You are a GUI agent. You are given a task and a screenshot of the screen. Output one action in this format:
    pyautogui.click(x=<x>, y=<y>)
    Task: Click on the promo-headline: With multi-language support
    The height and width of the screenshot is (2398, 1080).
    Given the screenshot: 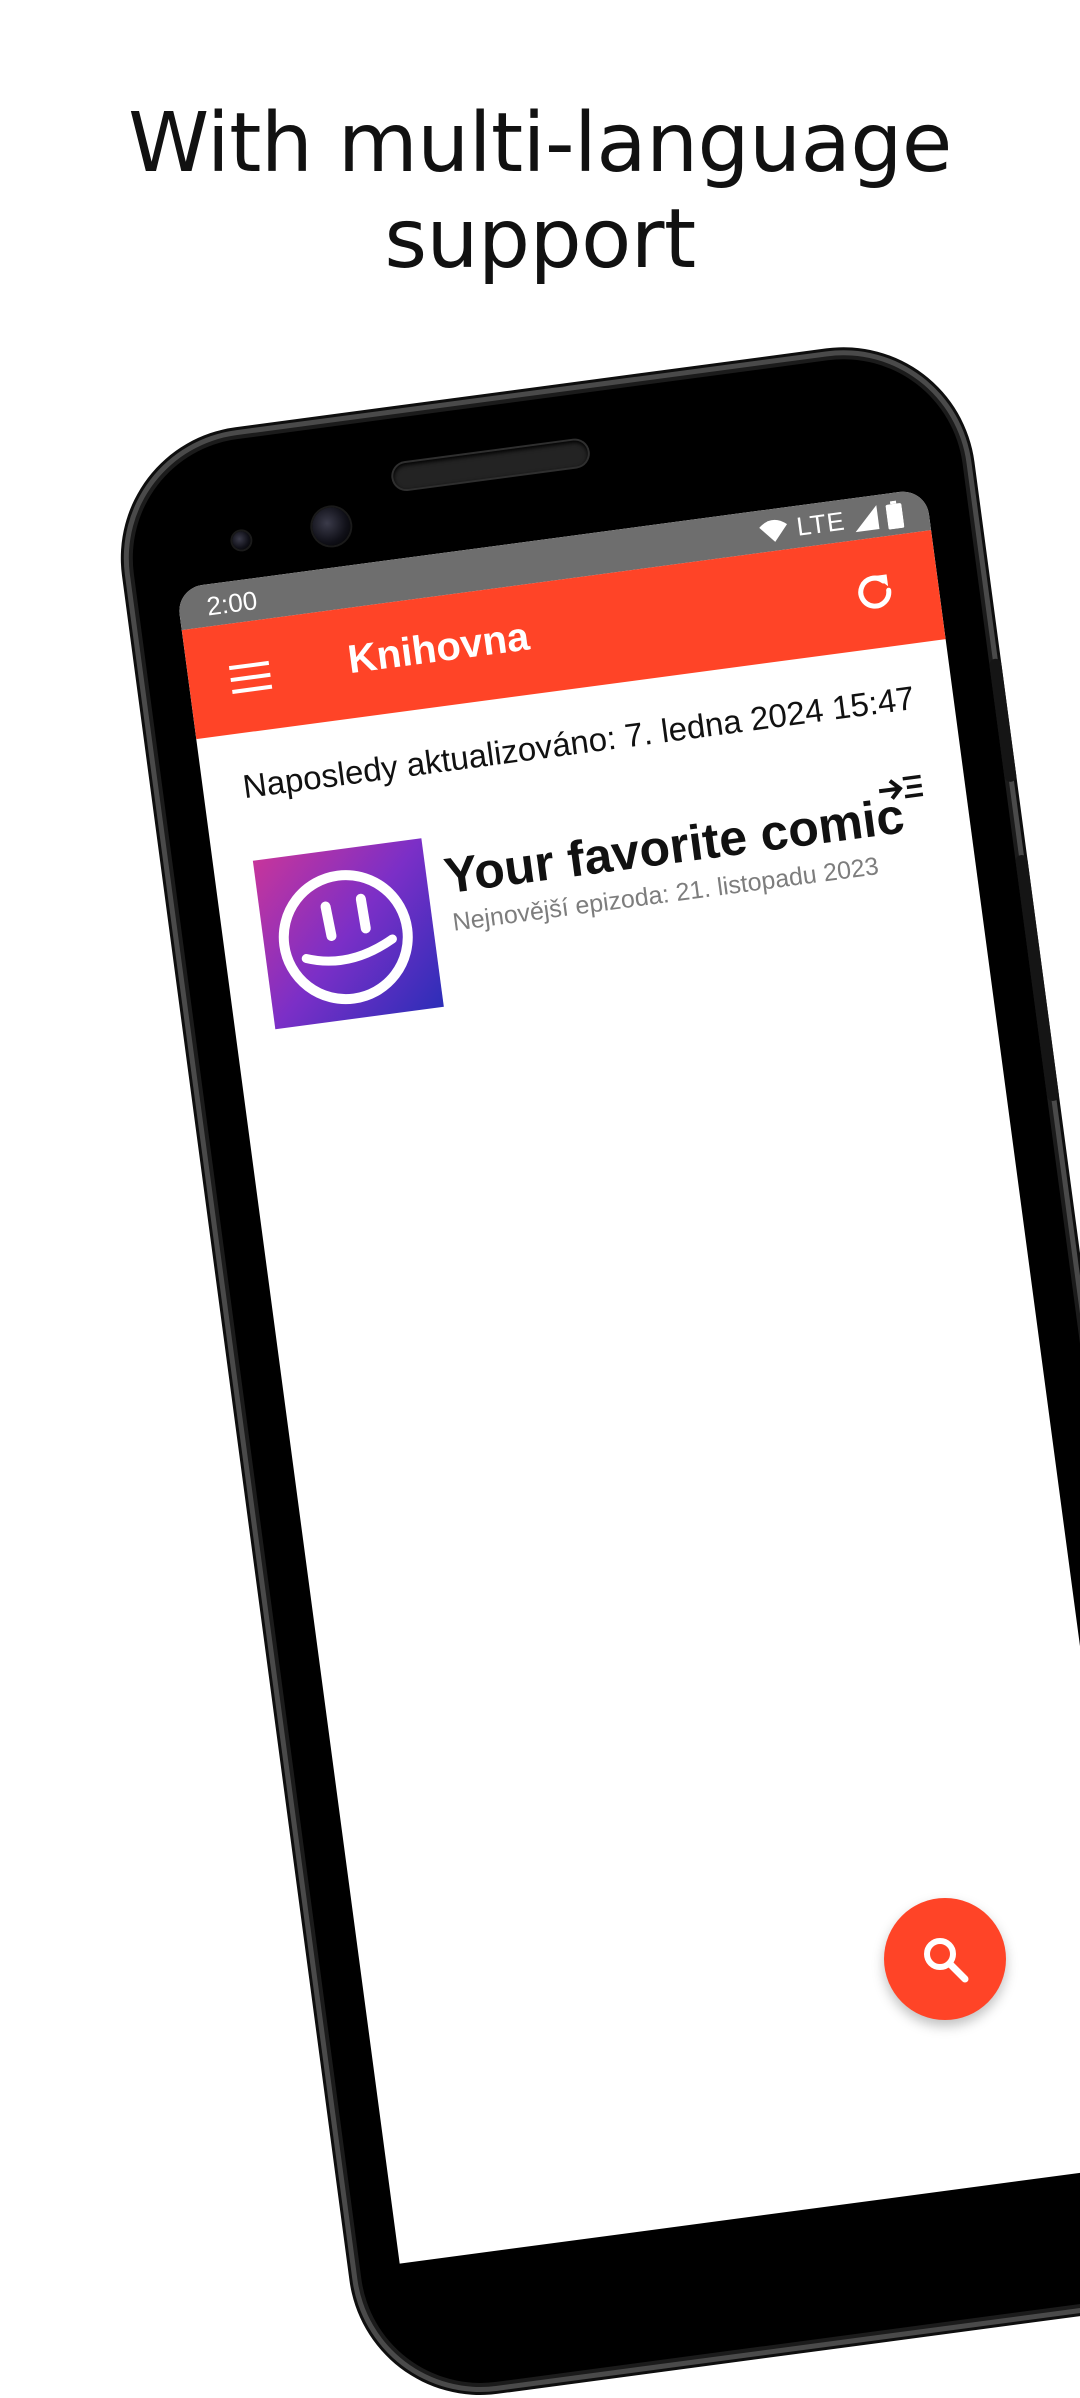 What is the action you would take?
    pyautogui.click(x=540, y=192)
    